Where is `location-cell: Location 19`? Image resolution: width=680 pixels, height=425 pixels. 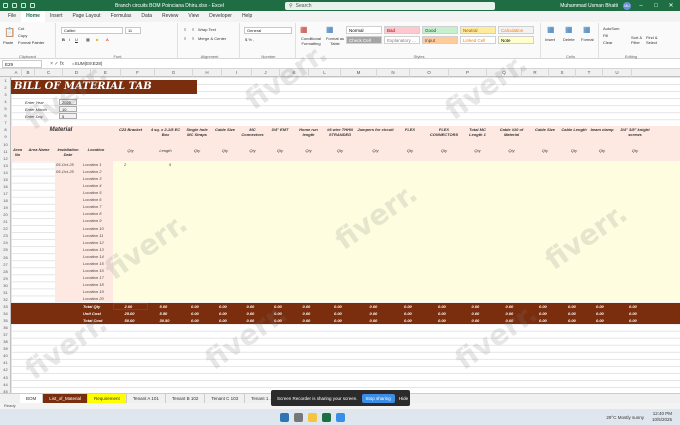 location-cell: Location 19 is located at coordinates (93, 291).